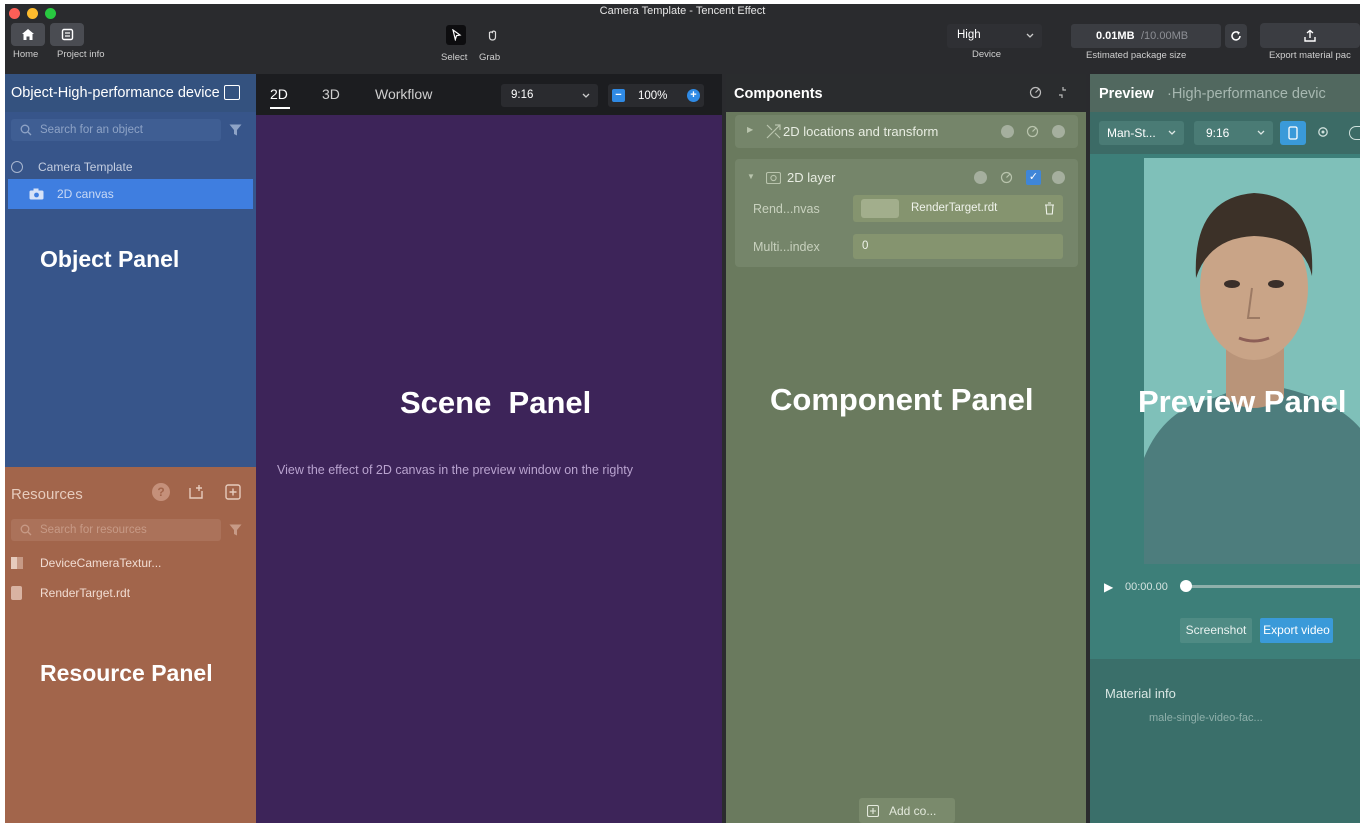 This screenshot has width=1367, height=823. I want to click on collapse-arrow-icon: ▼, so click(751, 176).